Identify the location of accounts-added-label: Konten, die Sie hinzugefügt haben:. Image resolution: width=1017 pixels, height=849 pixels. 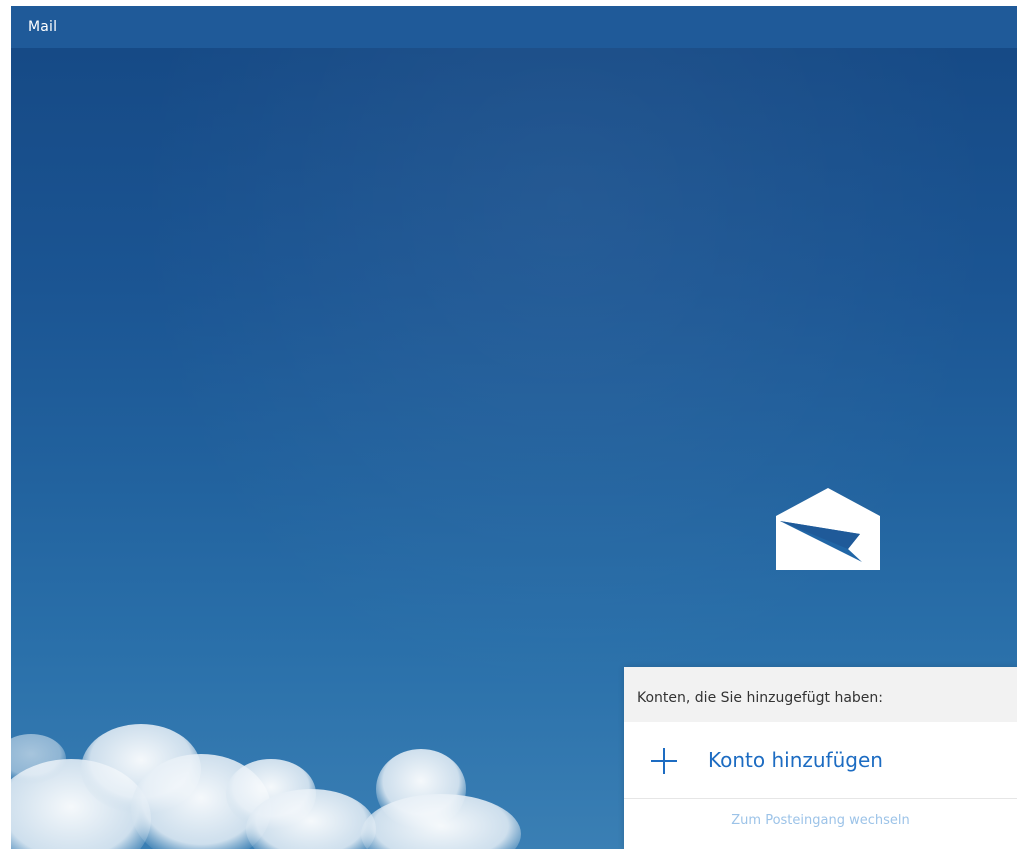
(760, 698).